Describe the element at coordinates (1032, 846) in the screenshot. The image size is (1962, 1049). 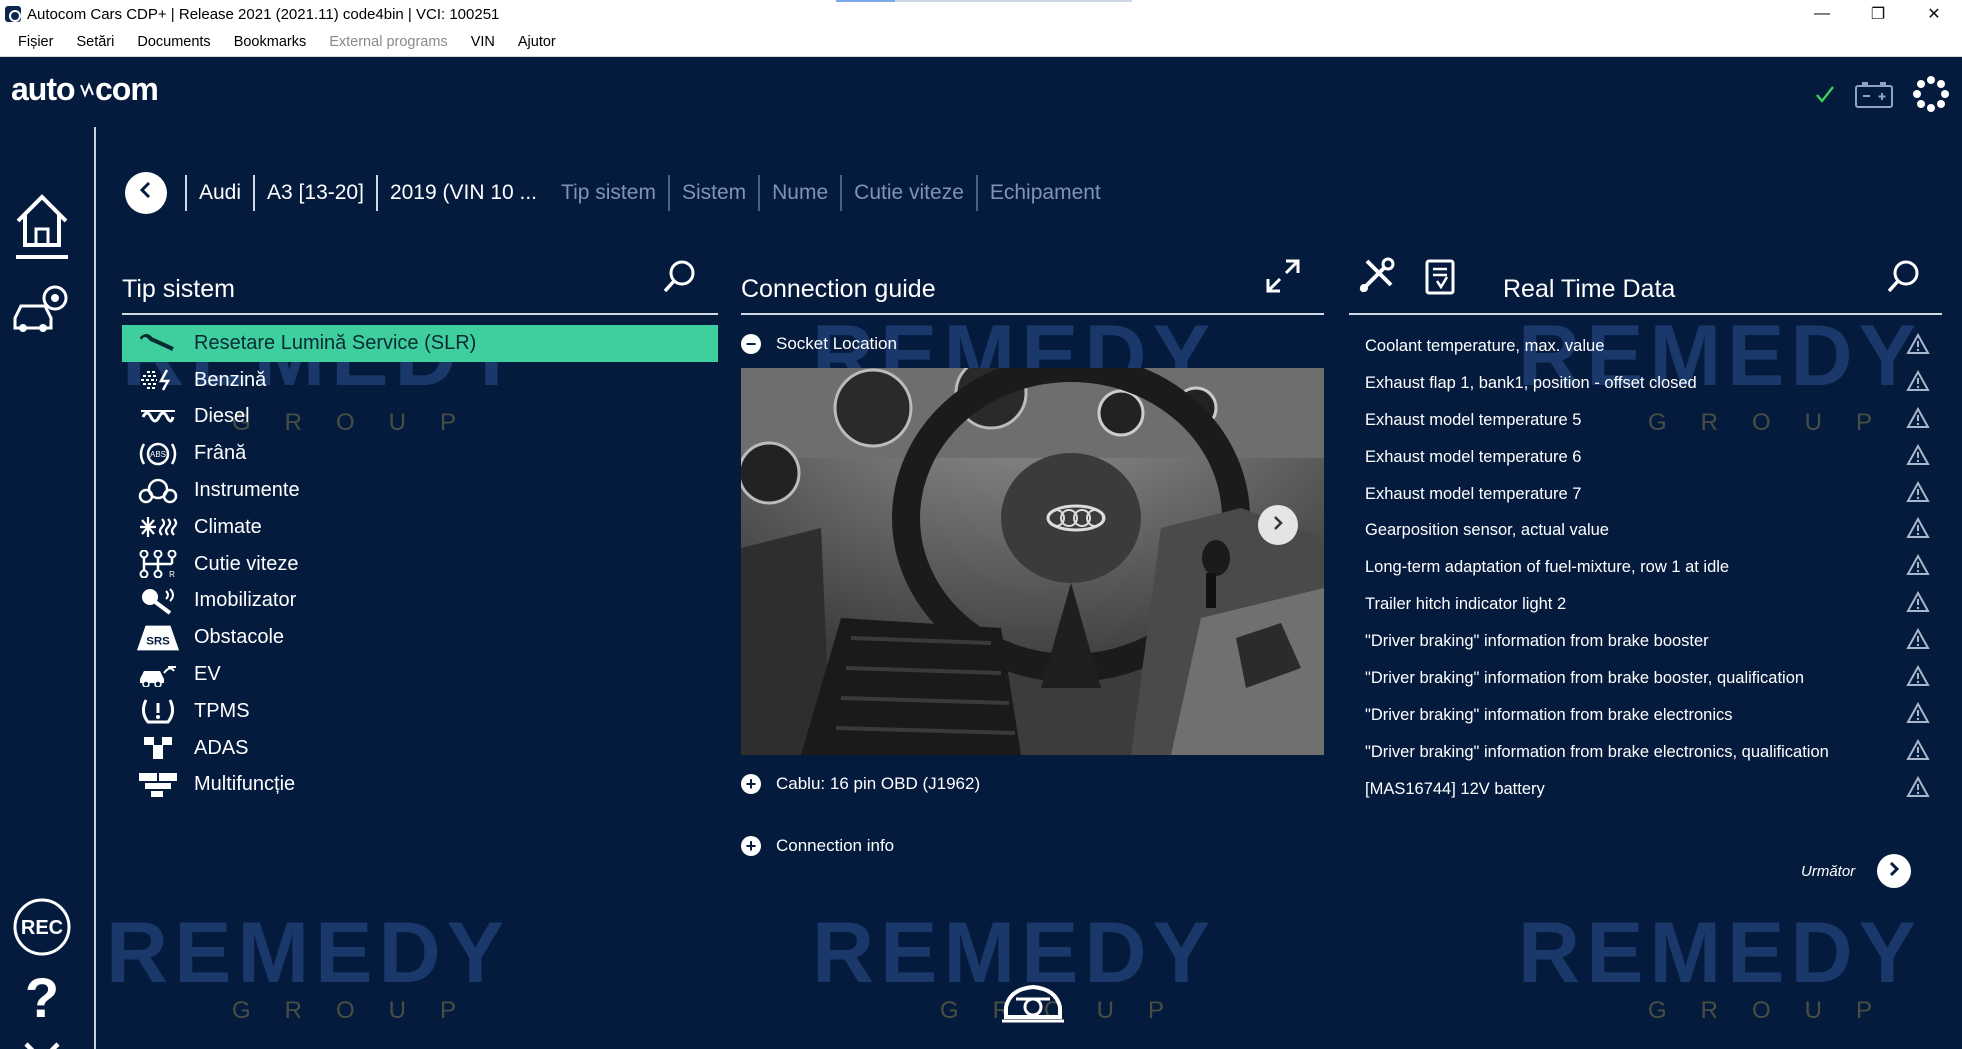
I see `connection-info-row: + Connection info` at that location.